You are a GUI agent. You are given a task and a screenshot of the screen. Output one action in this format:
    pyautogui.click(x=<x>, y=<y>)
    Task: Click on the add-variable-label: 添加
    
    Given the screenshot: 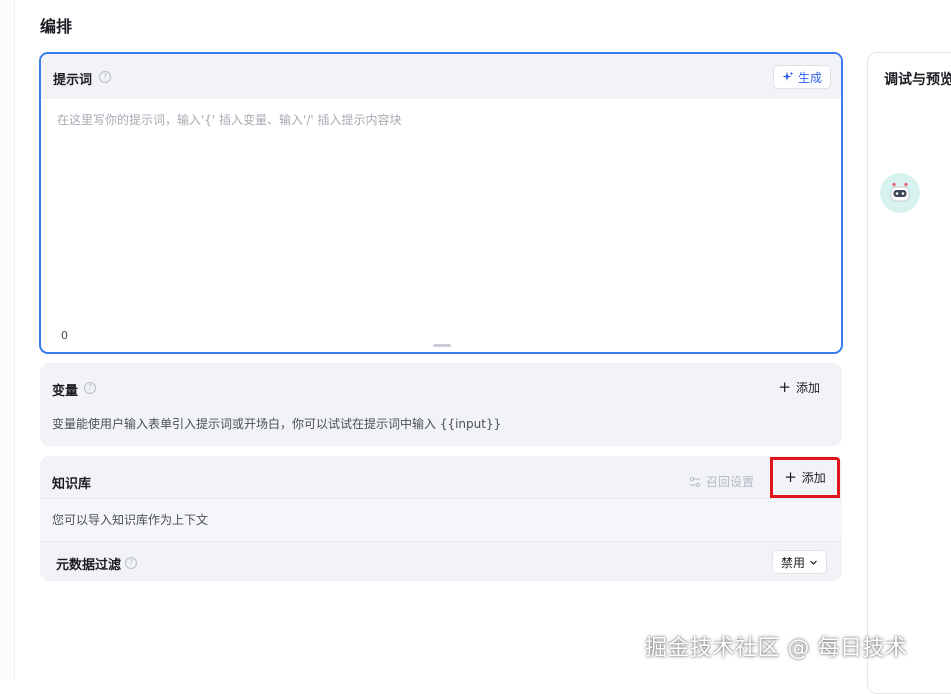 What is the action you would take?
    pyautogui.click(x=807, y=387)
    